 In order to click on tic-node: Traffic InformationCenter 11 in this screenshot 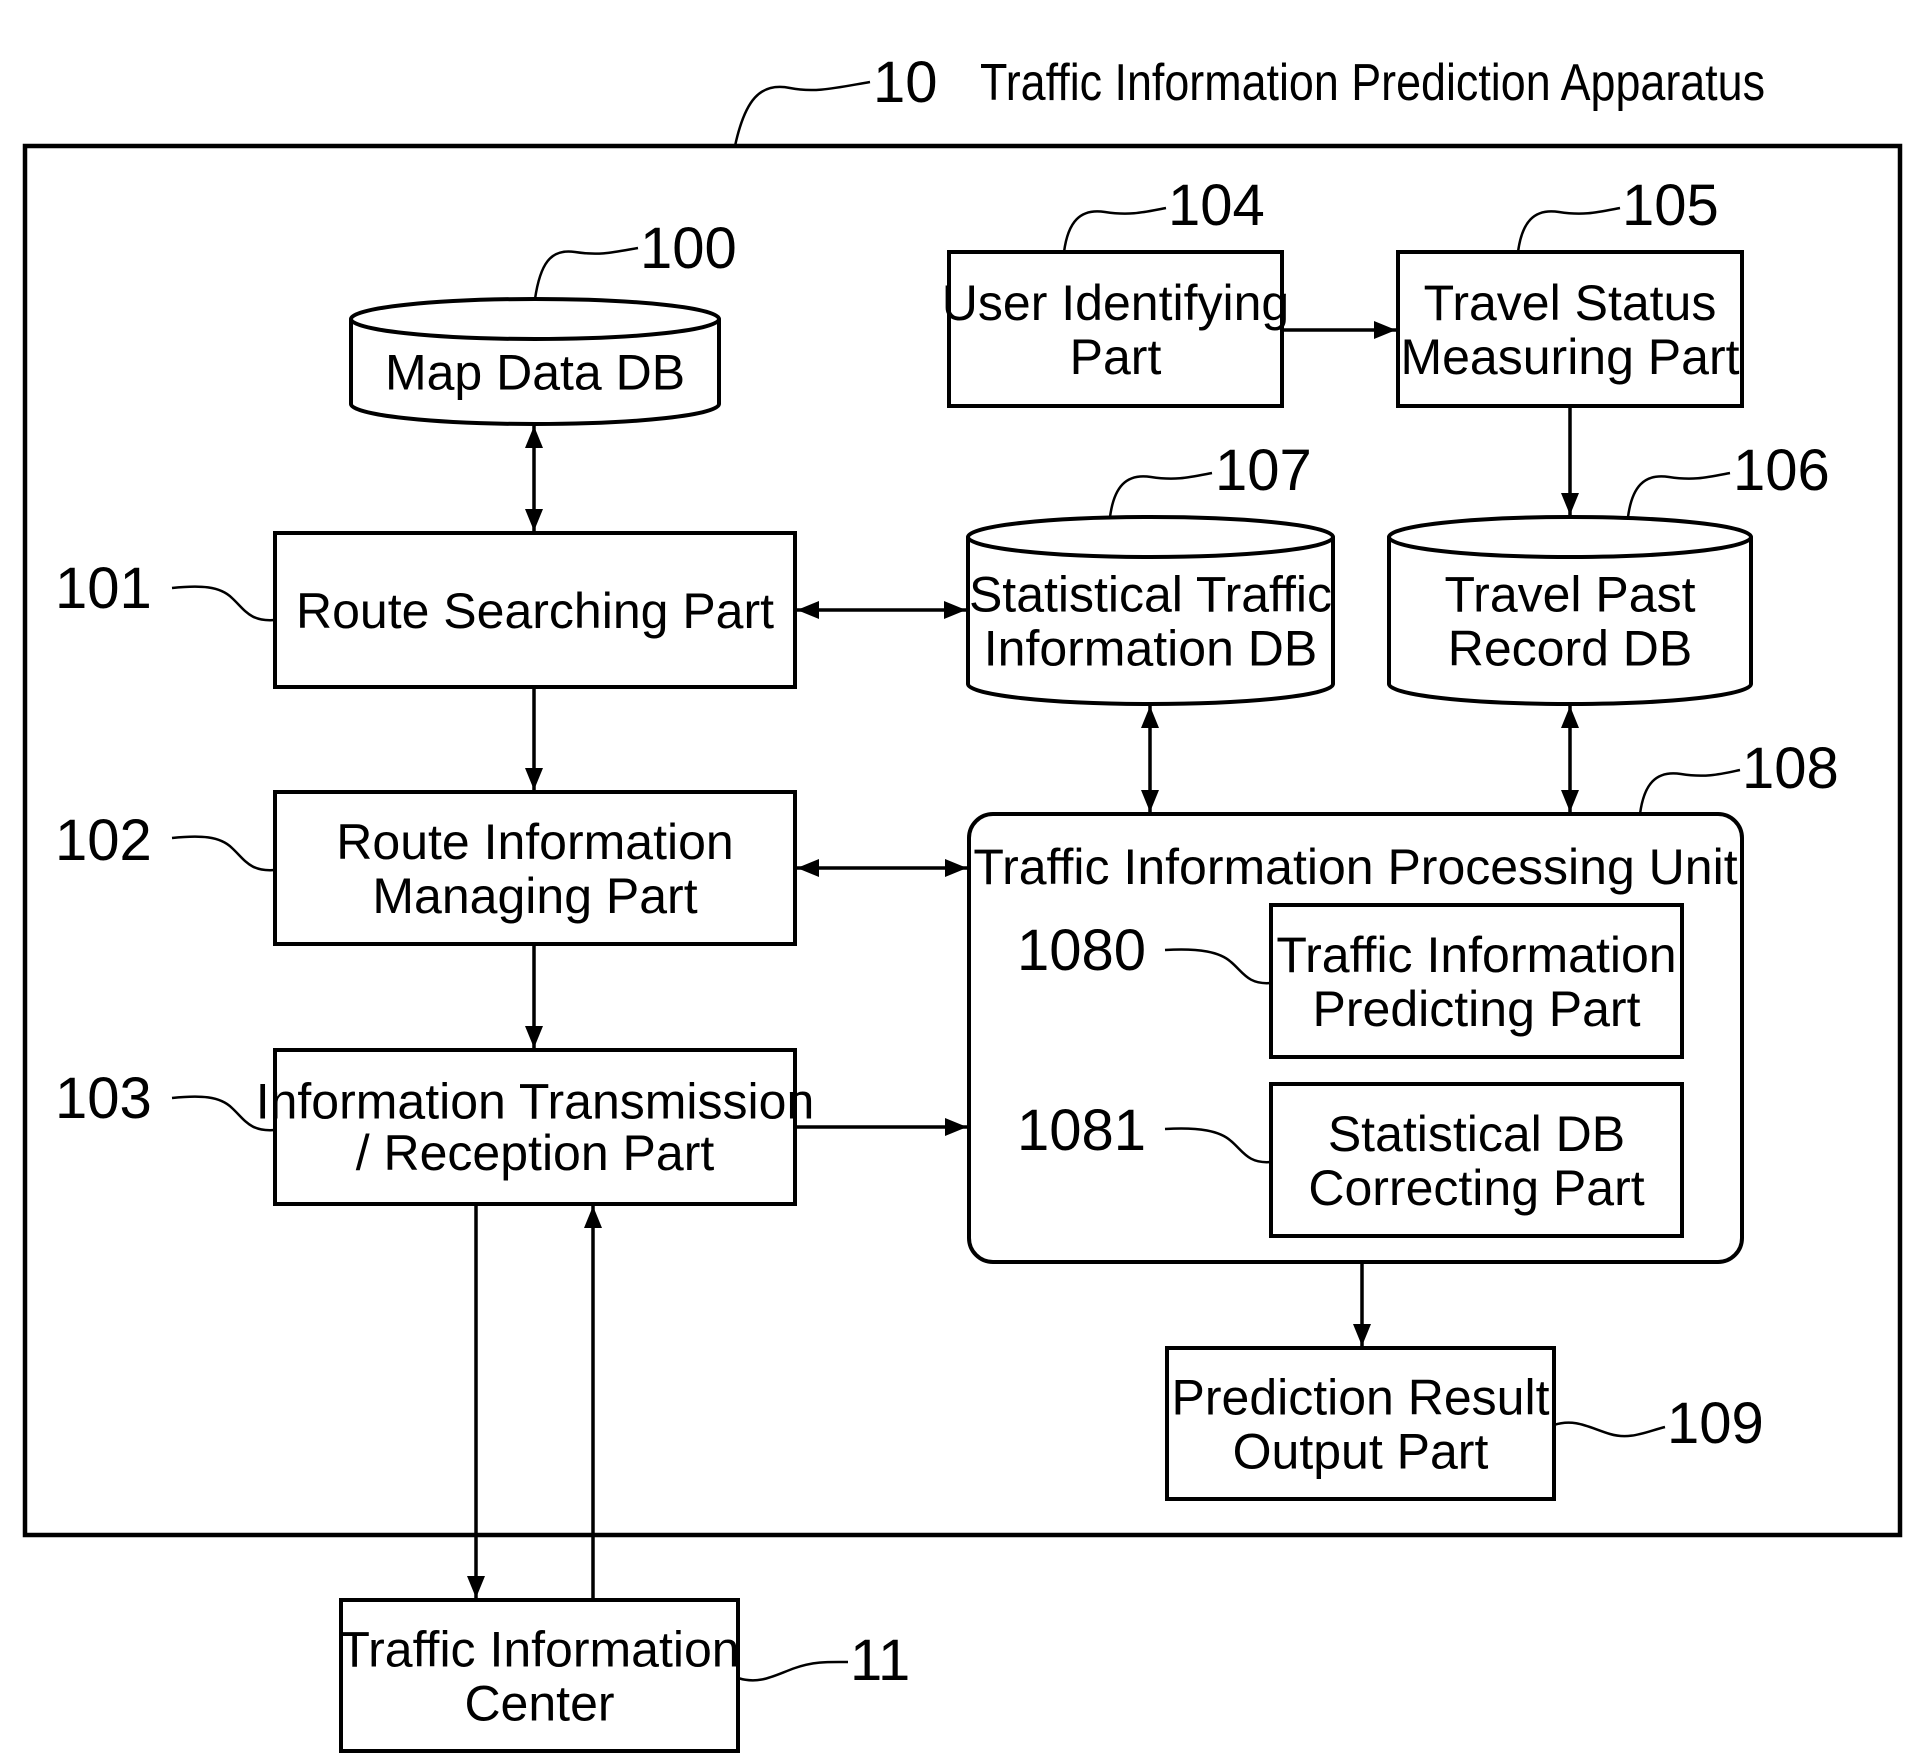, I will do `click(624, 1675)`.